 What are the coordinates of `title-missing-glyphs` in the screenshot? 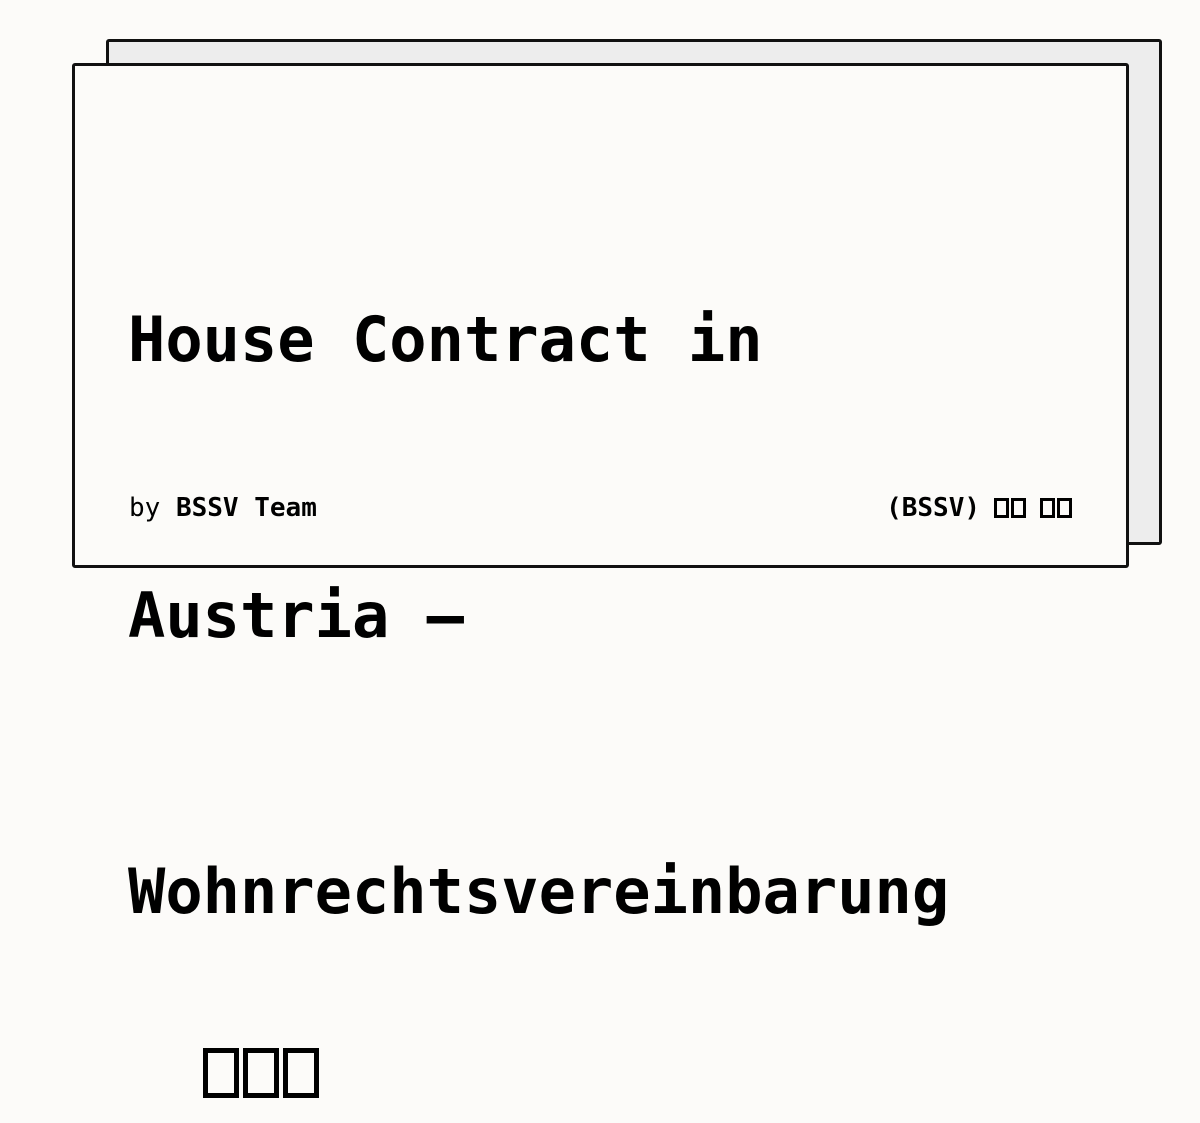 It's located at (260, 1073).